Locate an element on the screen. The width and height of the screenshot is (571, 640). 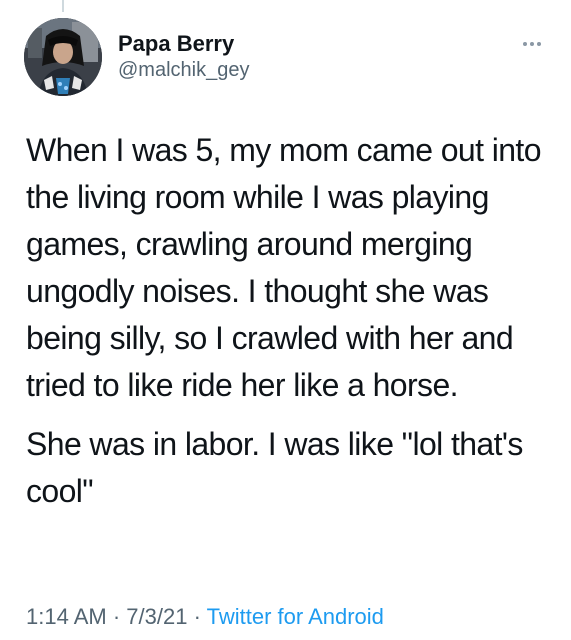
tweet-date: 7/3/21 is located at coordinates (156, 616).